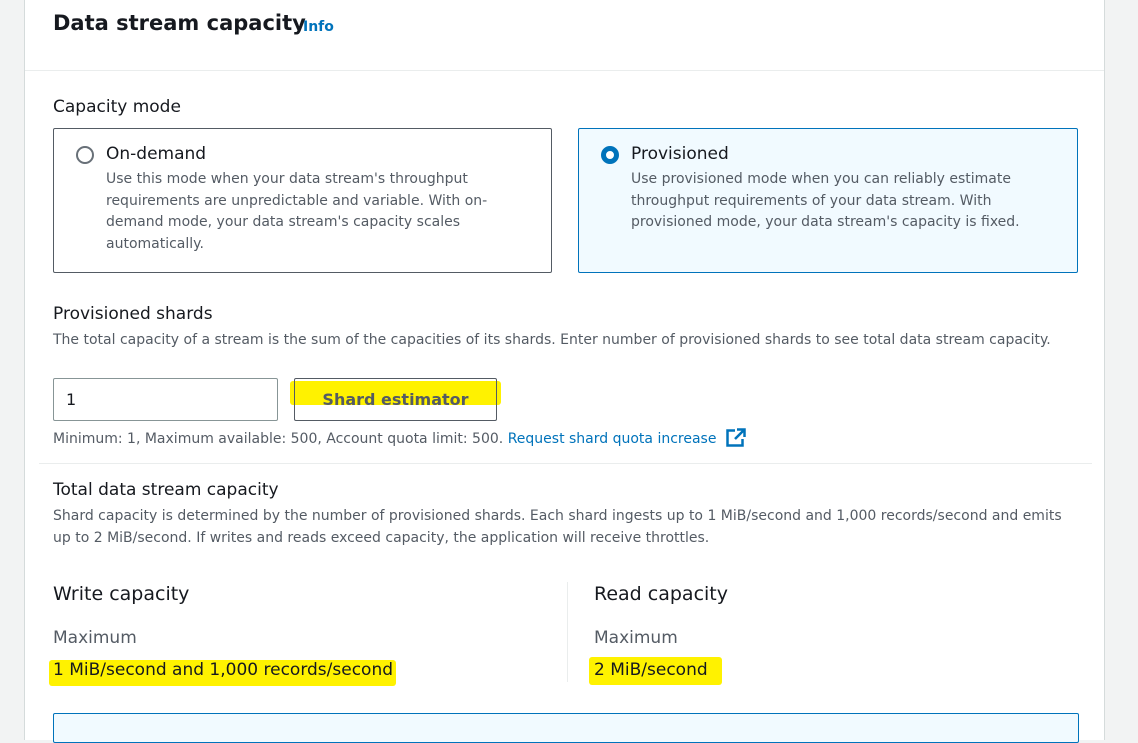 The height and width of the screenshot is (743, 1138). What do you see at coordinates (566, 728) in the screenshot?
I see `next-section-box` at bounding box center [566, 728].